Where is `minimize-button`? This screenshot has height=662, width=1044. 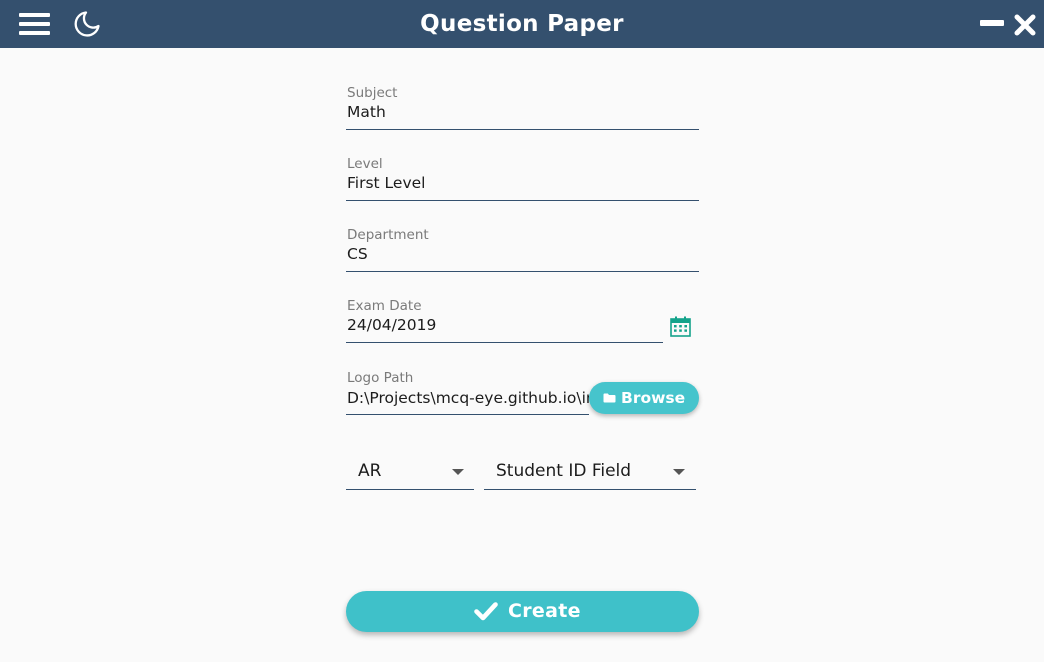 minimize-button is located at coordinates (992, 23).